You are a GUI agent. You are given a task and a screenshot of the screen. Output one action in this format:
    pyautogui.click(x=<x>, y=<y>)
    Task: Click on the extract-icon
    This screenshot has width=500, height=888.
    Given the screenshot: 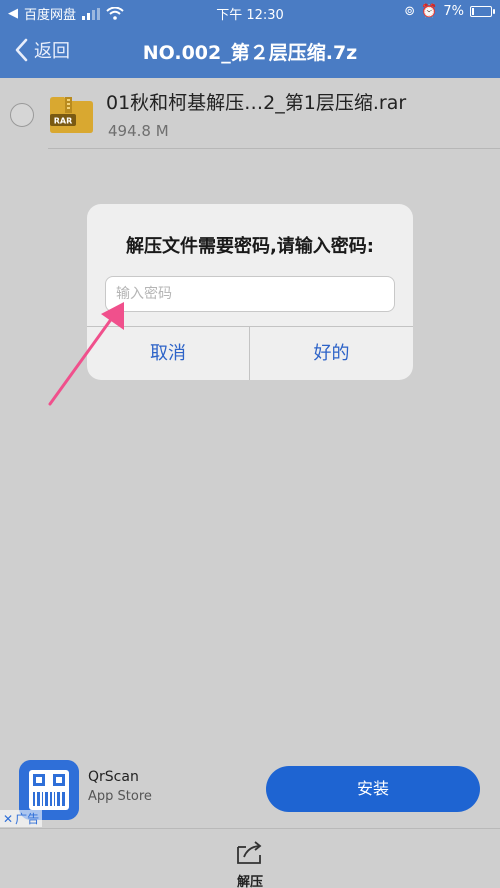 What is the action you would take?
    pyautogui.click(x=249, y=852)
    